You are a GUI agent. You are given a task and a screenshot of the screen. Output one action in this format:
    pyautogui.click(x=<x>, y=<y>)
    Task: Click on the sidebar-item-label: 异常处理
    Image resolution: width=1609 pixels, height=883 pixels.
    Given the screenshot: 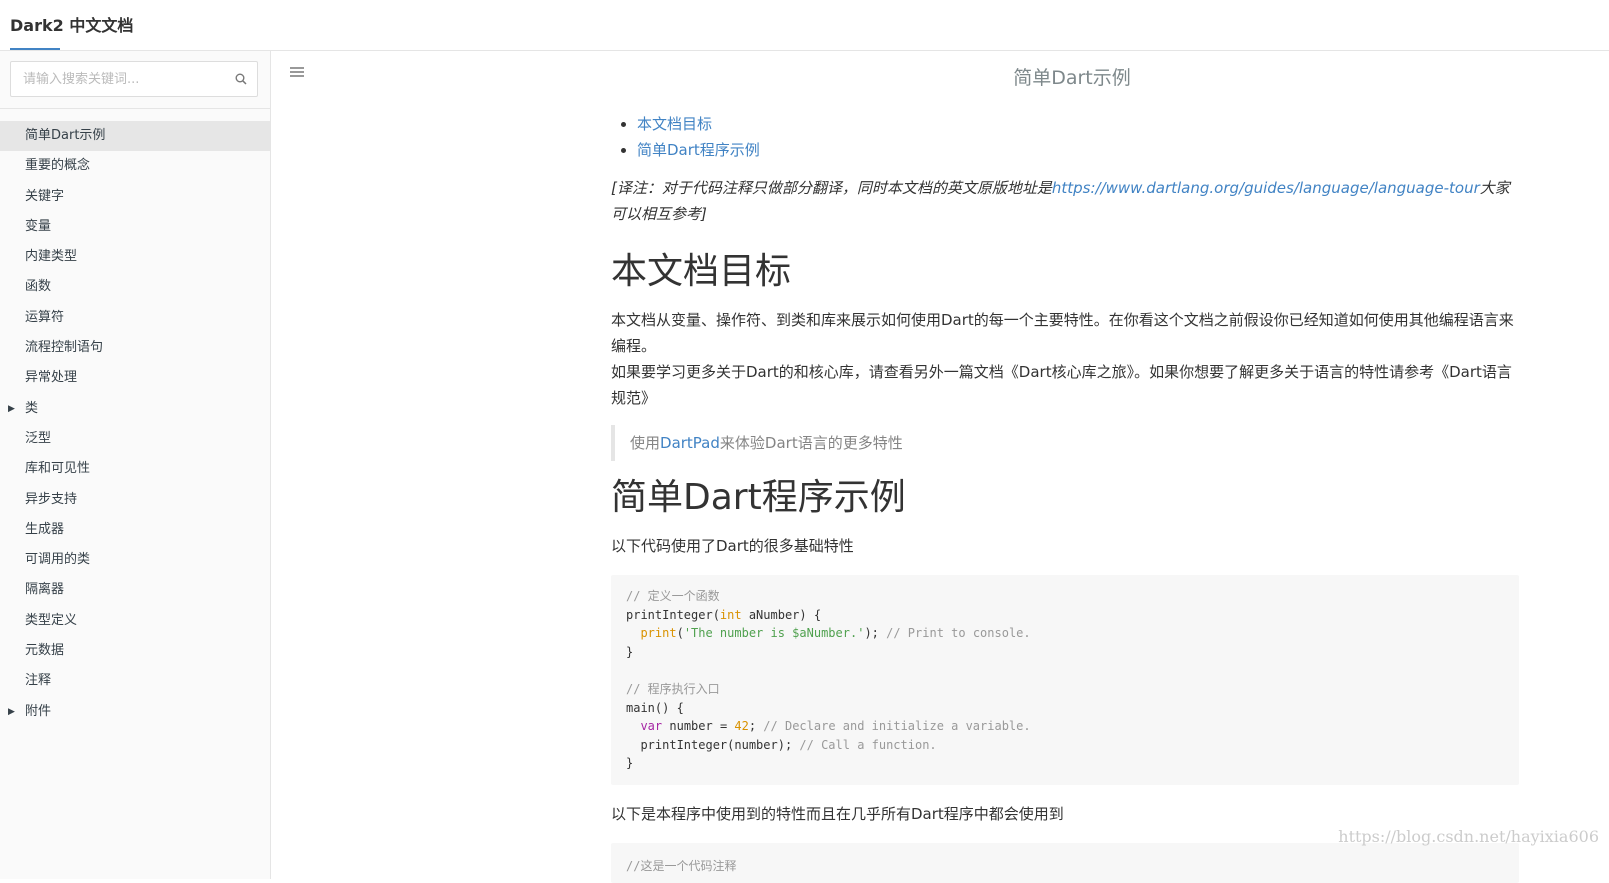 What is the action you would take?
    pyautogui.click(x=51, y=378)
    